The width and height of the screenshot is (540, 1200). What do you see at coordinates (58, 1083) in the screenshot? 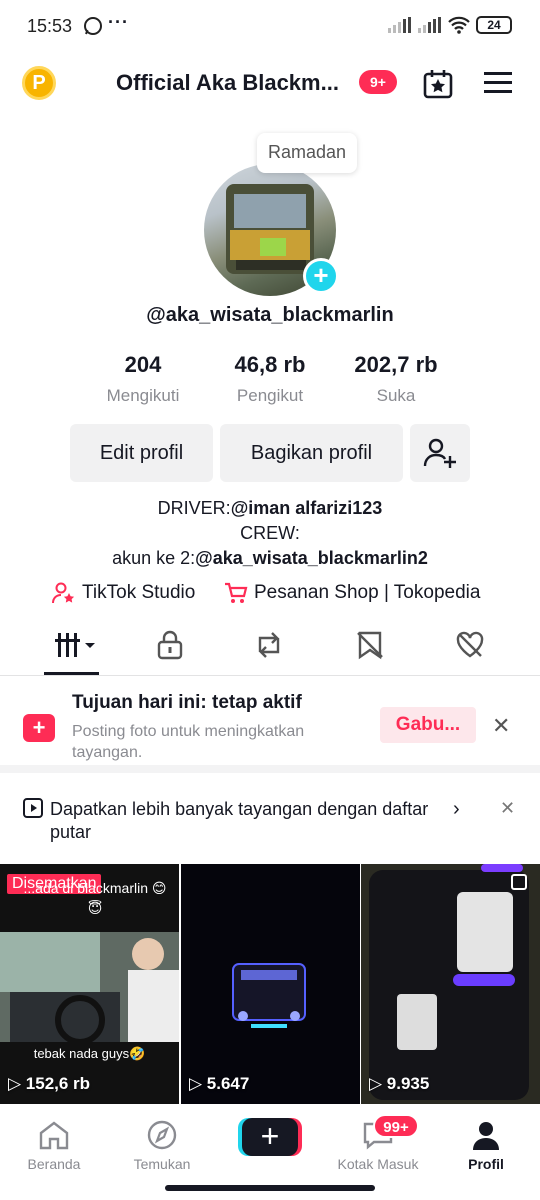
I see `view-count-value: 152,6 rb` at bounding box center [58, 1083].